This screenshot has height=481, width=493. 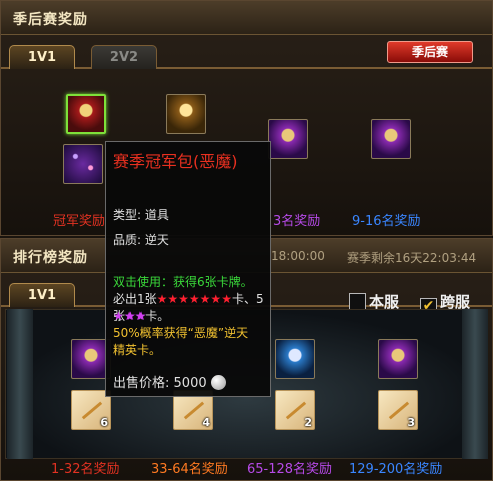 What do you see at coordinates (175, 161) in the screenshot?
I see `tooltip-title: 赛季冠军包(恶魔)` at bounding box center [175, 161].